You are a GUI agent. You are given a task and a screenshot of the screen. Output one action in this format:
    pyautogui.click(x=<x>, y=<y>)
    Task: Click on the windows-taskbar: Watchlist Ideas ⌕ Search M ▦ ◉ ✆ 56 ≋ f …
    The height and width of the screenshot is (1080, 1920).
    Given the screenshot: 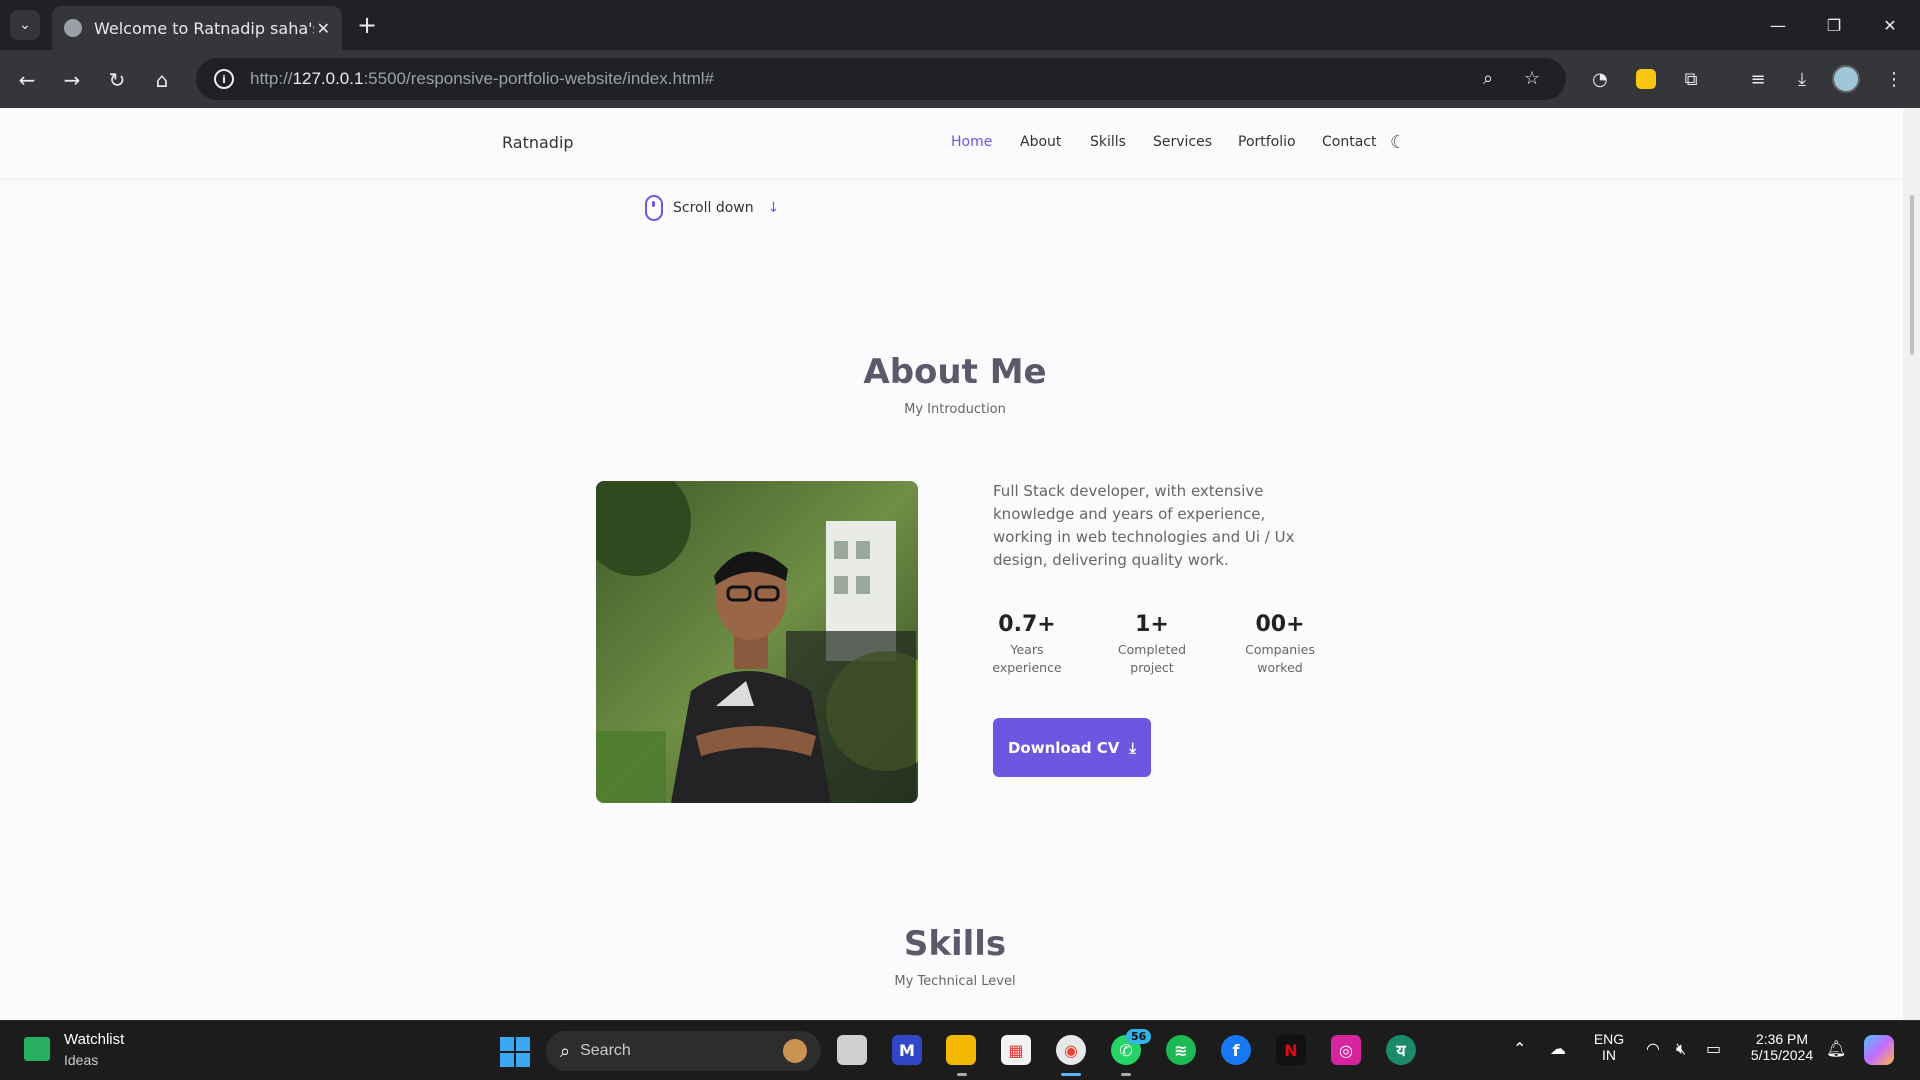 What is the action you would take?
    pyautogui.click(x=960, y=1050)
    